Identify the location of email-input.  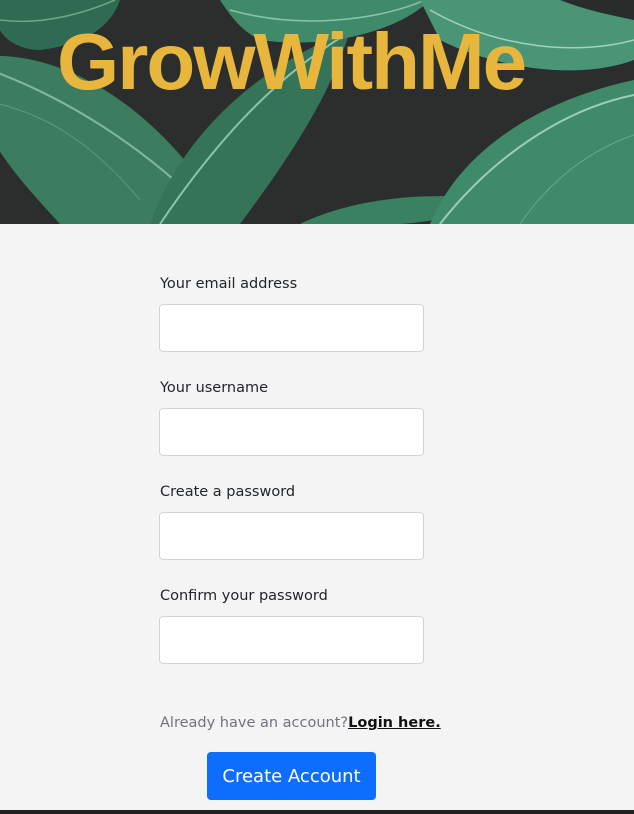
(291, 328).